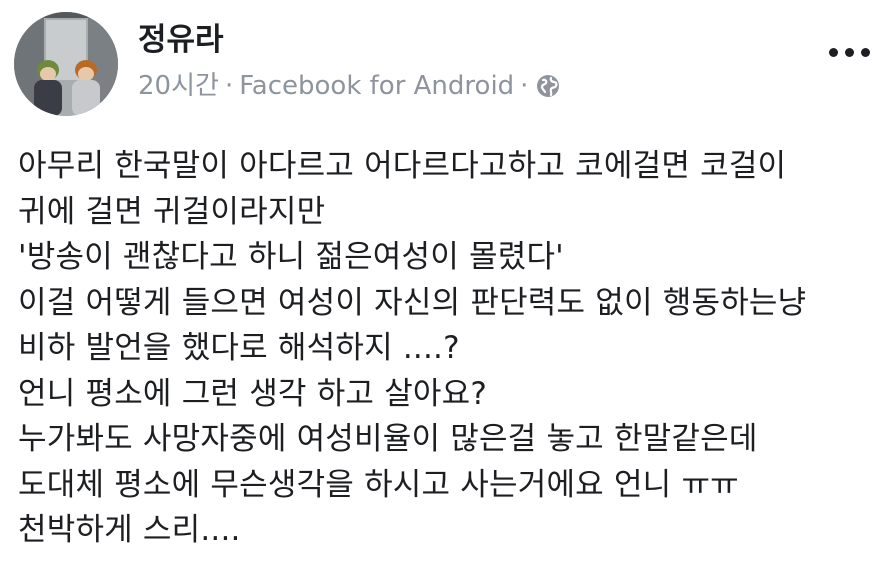  I want to click on post-text-line: 누가봐도 사망자중에 여성비율이 많은걸 놓고 한말같은데, so click(388, 439).